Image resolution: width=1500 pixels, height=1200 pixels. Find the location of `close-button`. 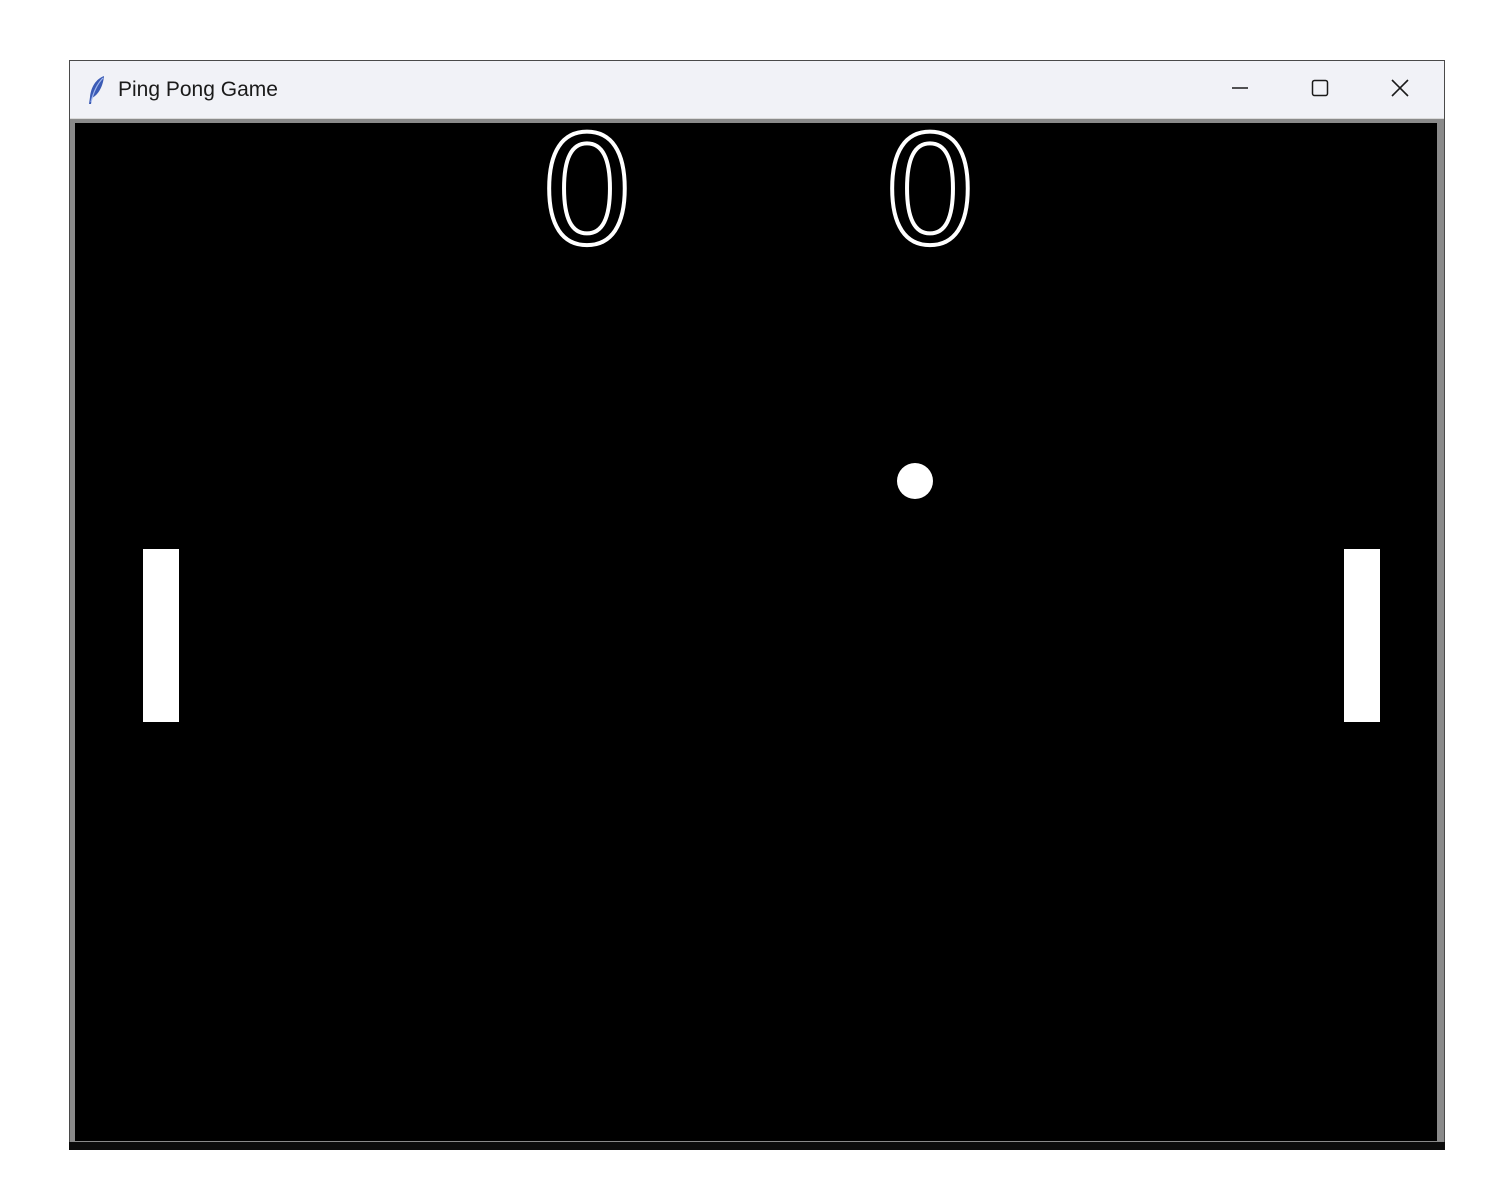

close-button is located at coordinates (1400, 90).